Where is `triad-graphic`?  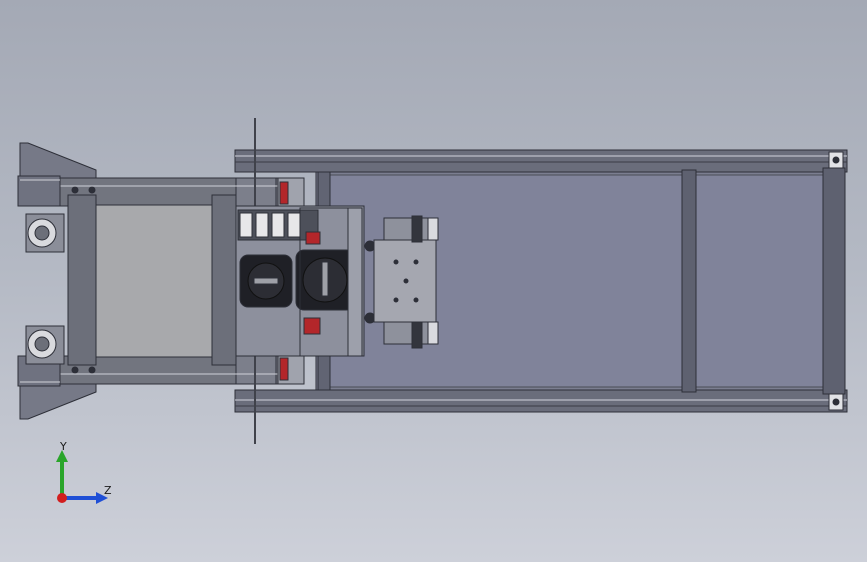 triad-graphic is located at coordinates (82, 477).